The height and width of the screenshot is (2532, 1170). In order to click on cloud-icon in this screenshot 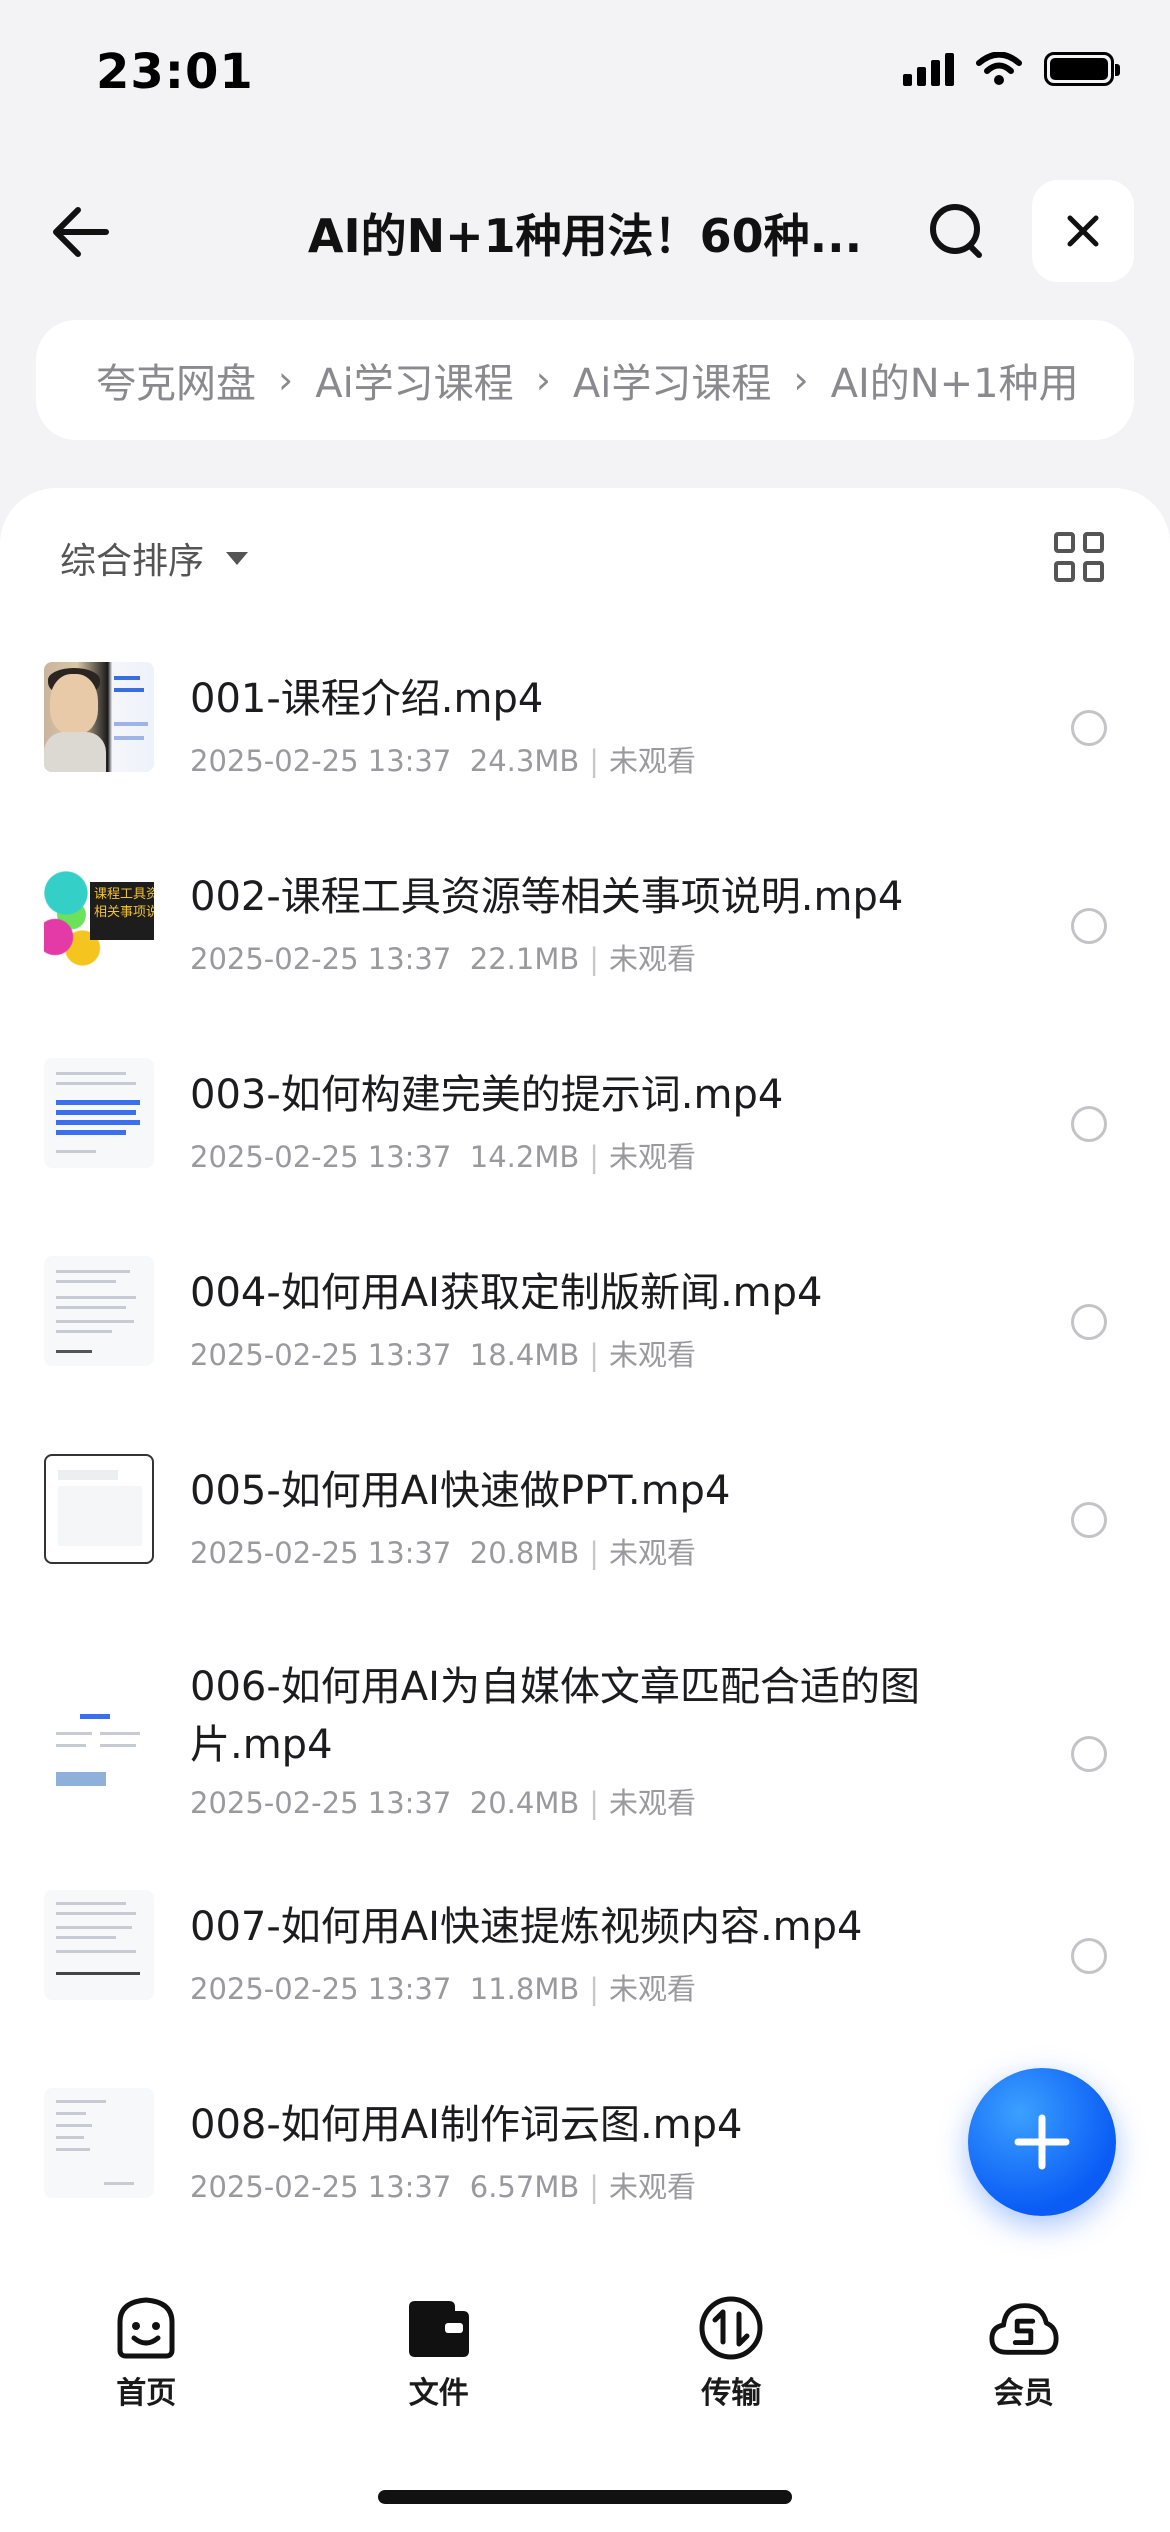, I will do `click(1024, 2329)`.